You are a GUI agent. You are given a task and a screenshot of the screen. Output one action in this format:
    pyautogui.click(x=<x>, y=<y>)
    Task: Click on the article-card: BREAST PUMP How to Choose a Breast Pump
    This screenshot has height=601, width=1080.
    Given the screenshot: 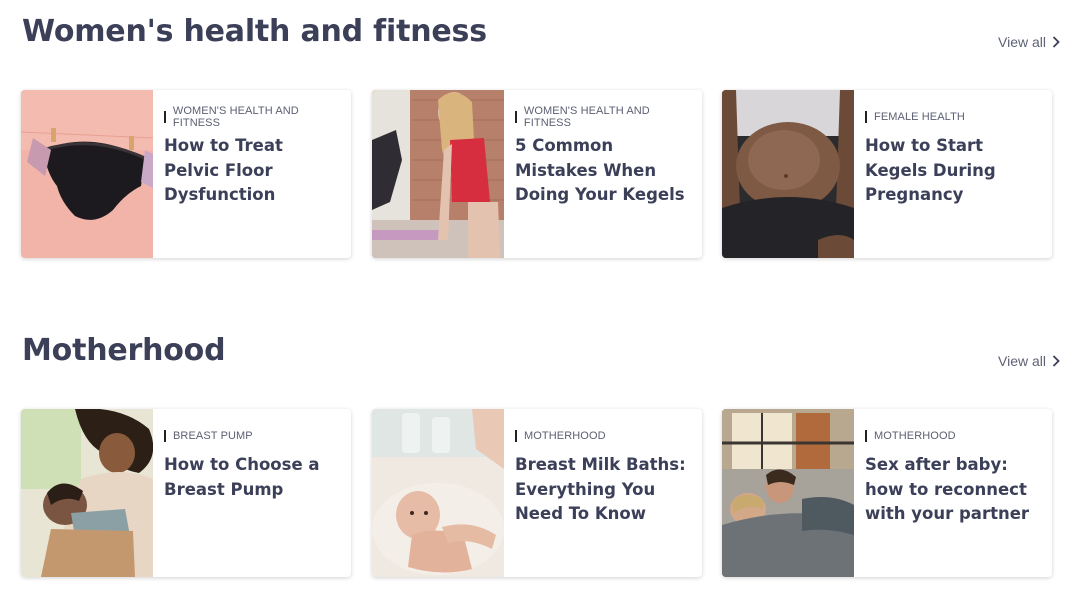 What is the action you would take?
    pyautogui.click(x=186, y=493)
    